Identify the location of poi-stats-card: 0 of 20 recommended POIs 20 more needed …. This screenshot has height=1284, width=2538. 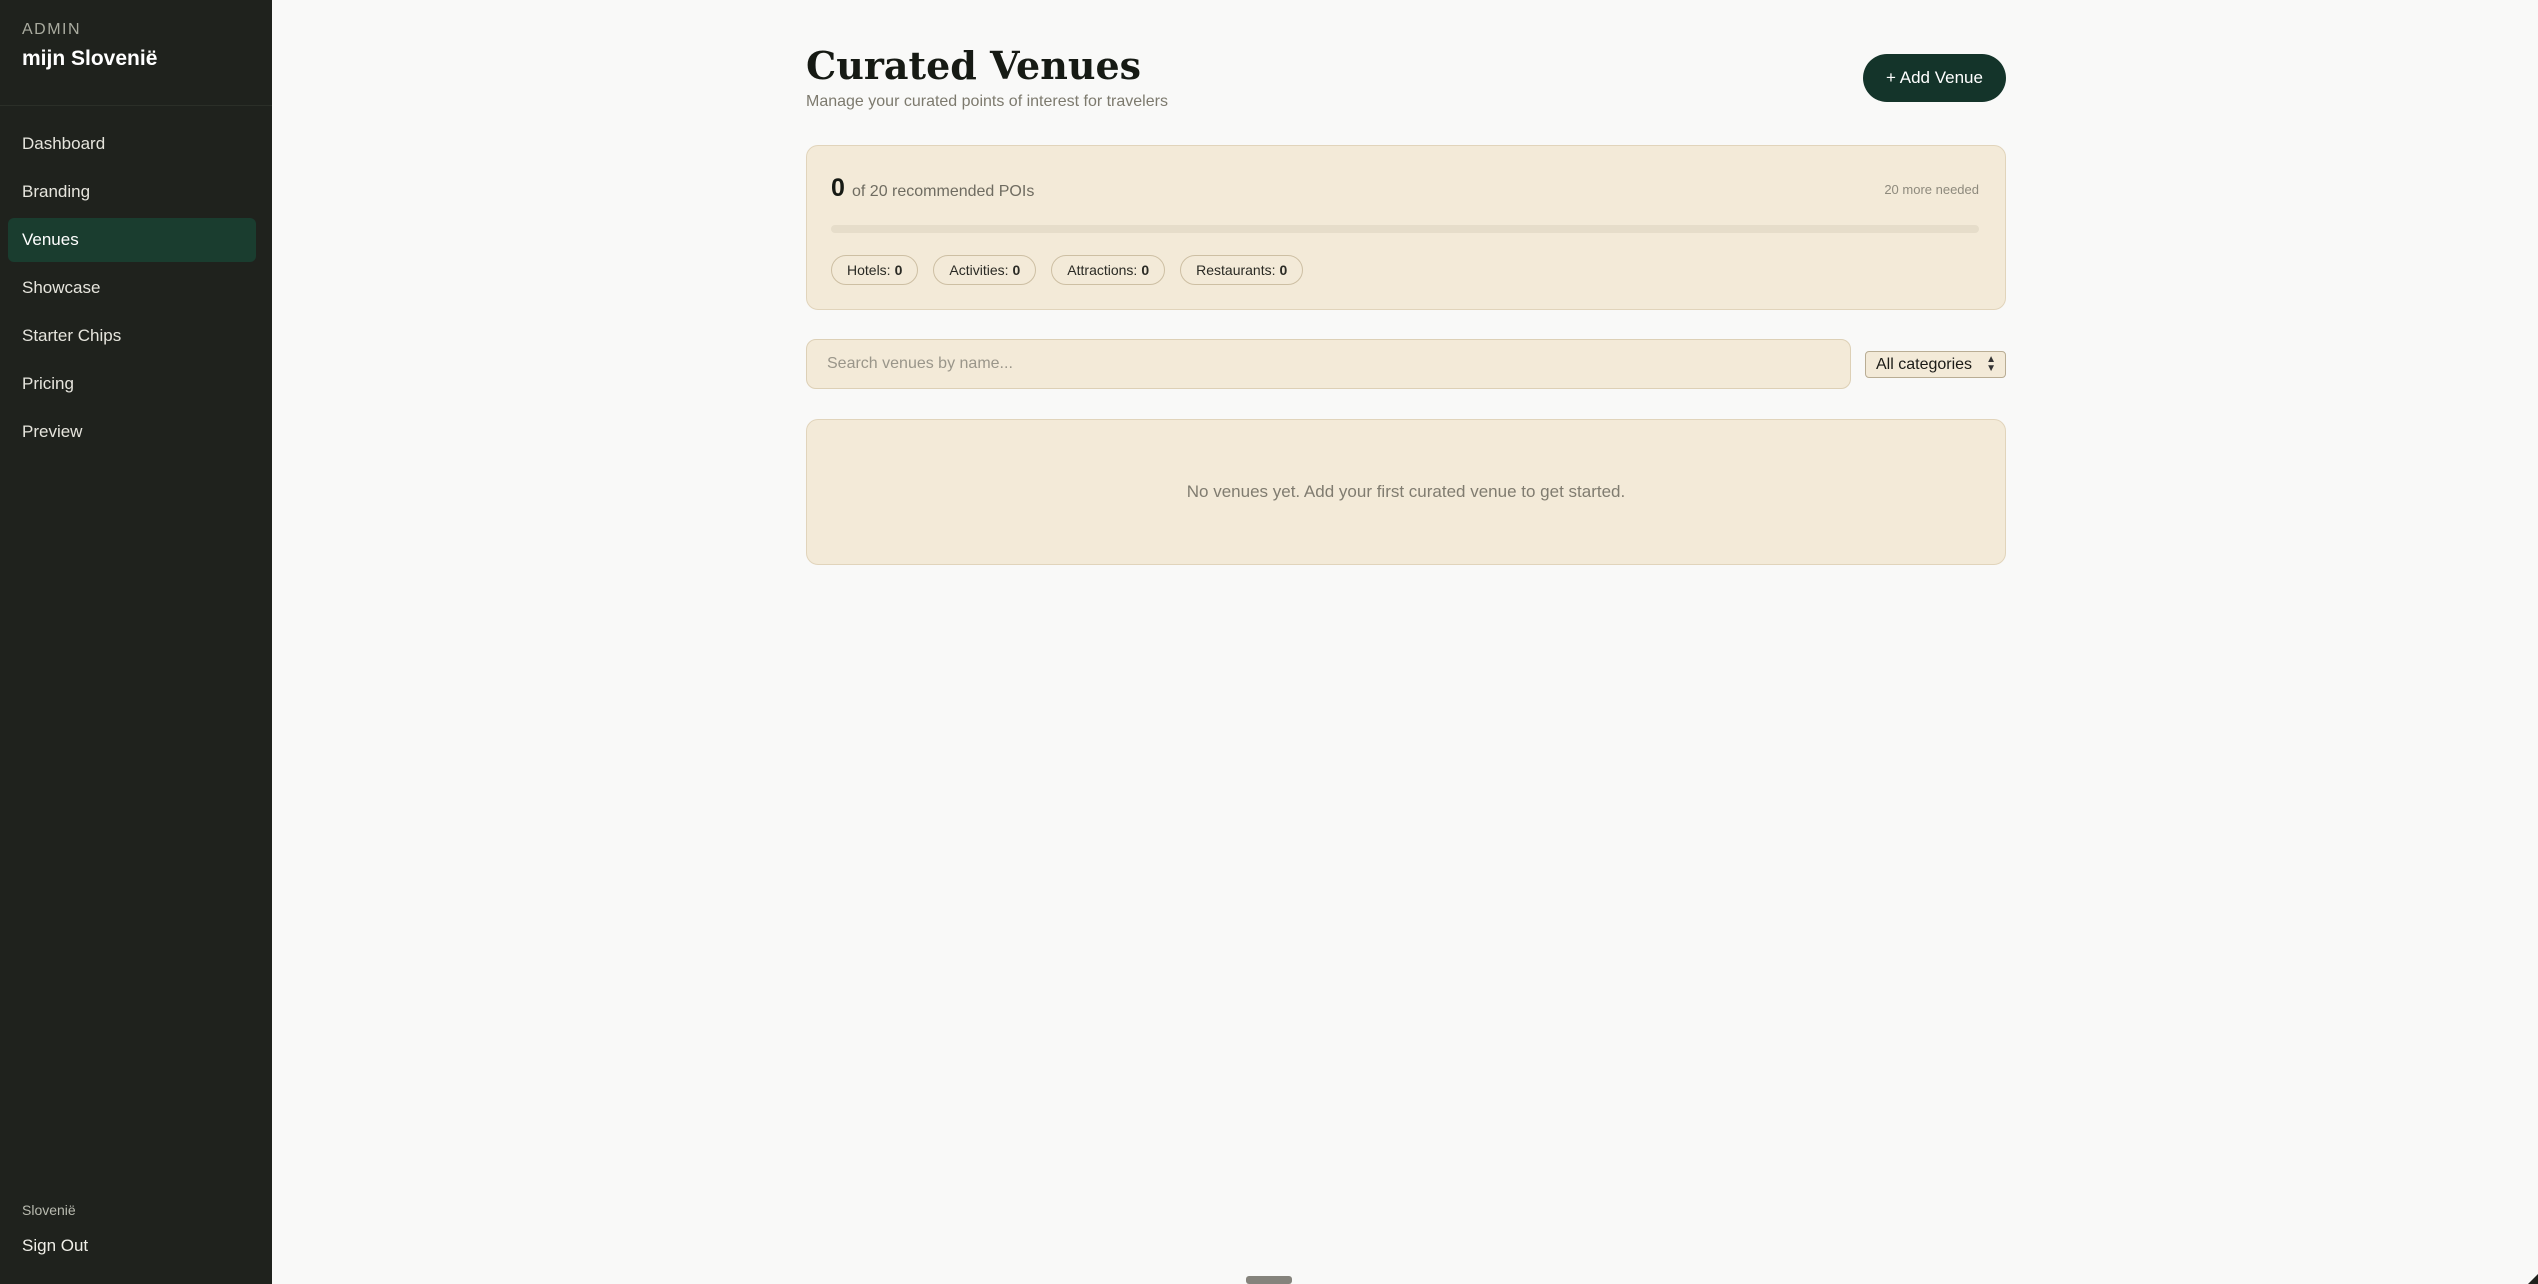
(1406, 227).